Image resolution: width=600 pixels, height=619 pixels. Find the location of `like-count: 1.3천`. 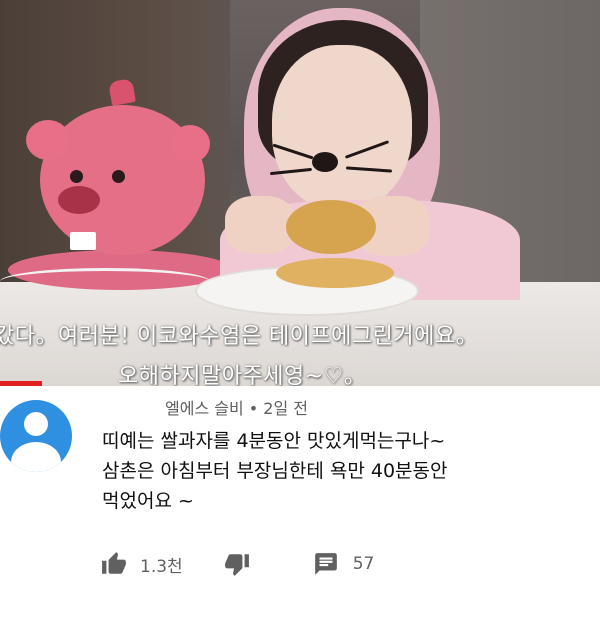

like-count: 1.3천 is located at coordinates (161, 566).